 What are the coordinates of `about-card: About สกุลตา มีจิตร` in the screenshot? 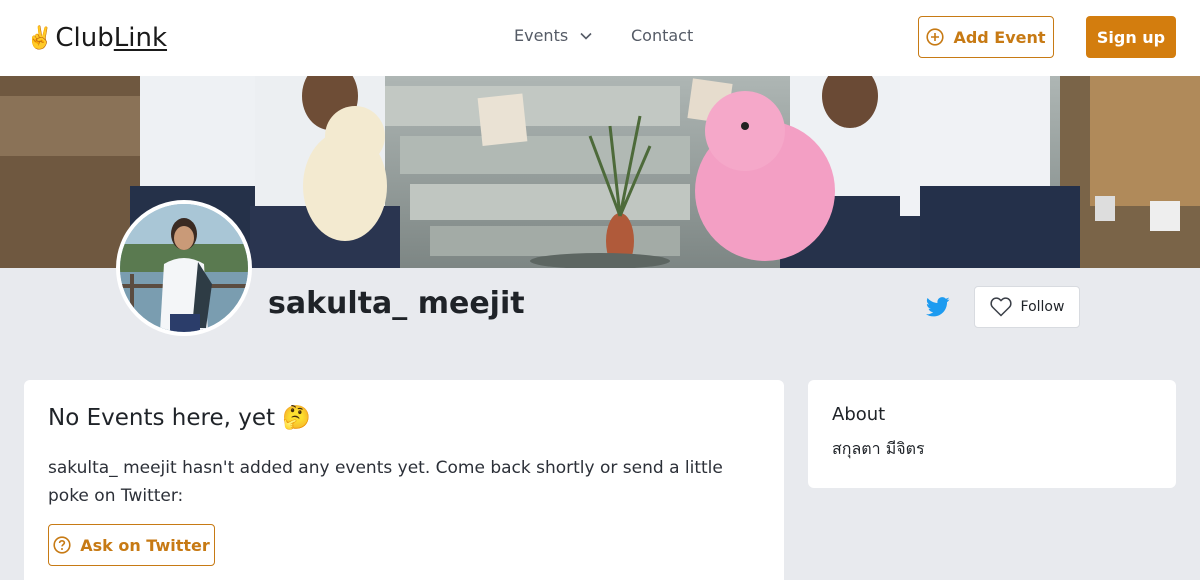 It's located at (992, 434).